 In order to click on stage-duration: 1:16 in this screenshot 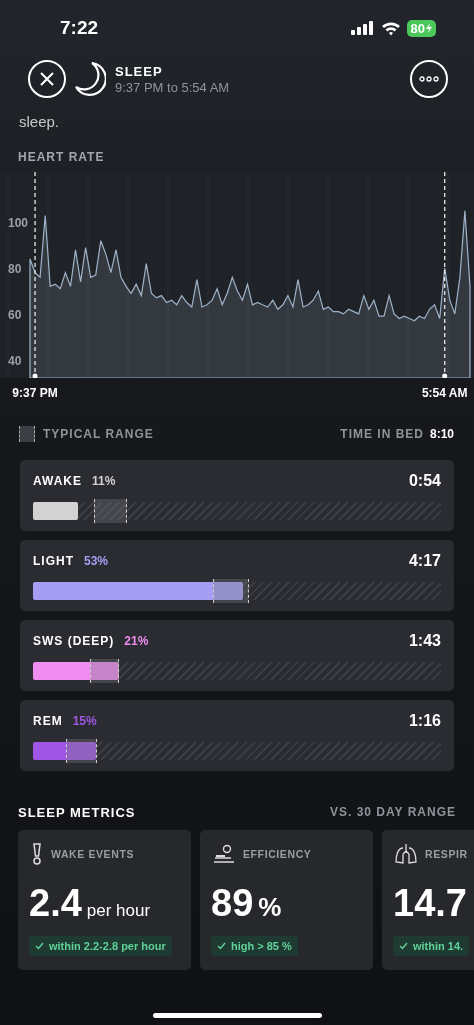, I will do `click(424, 721)`.